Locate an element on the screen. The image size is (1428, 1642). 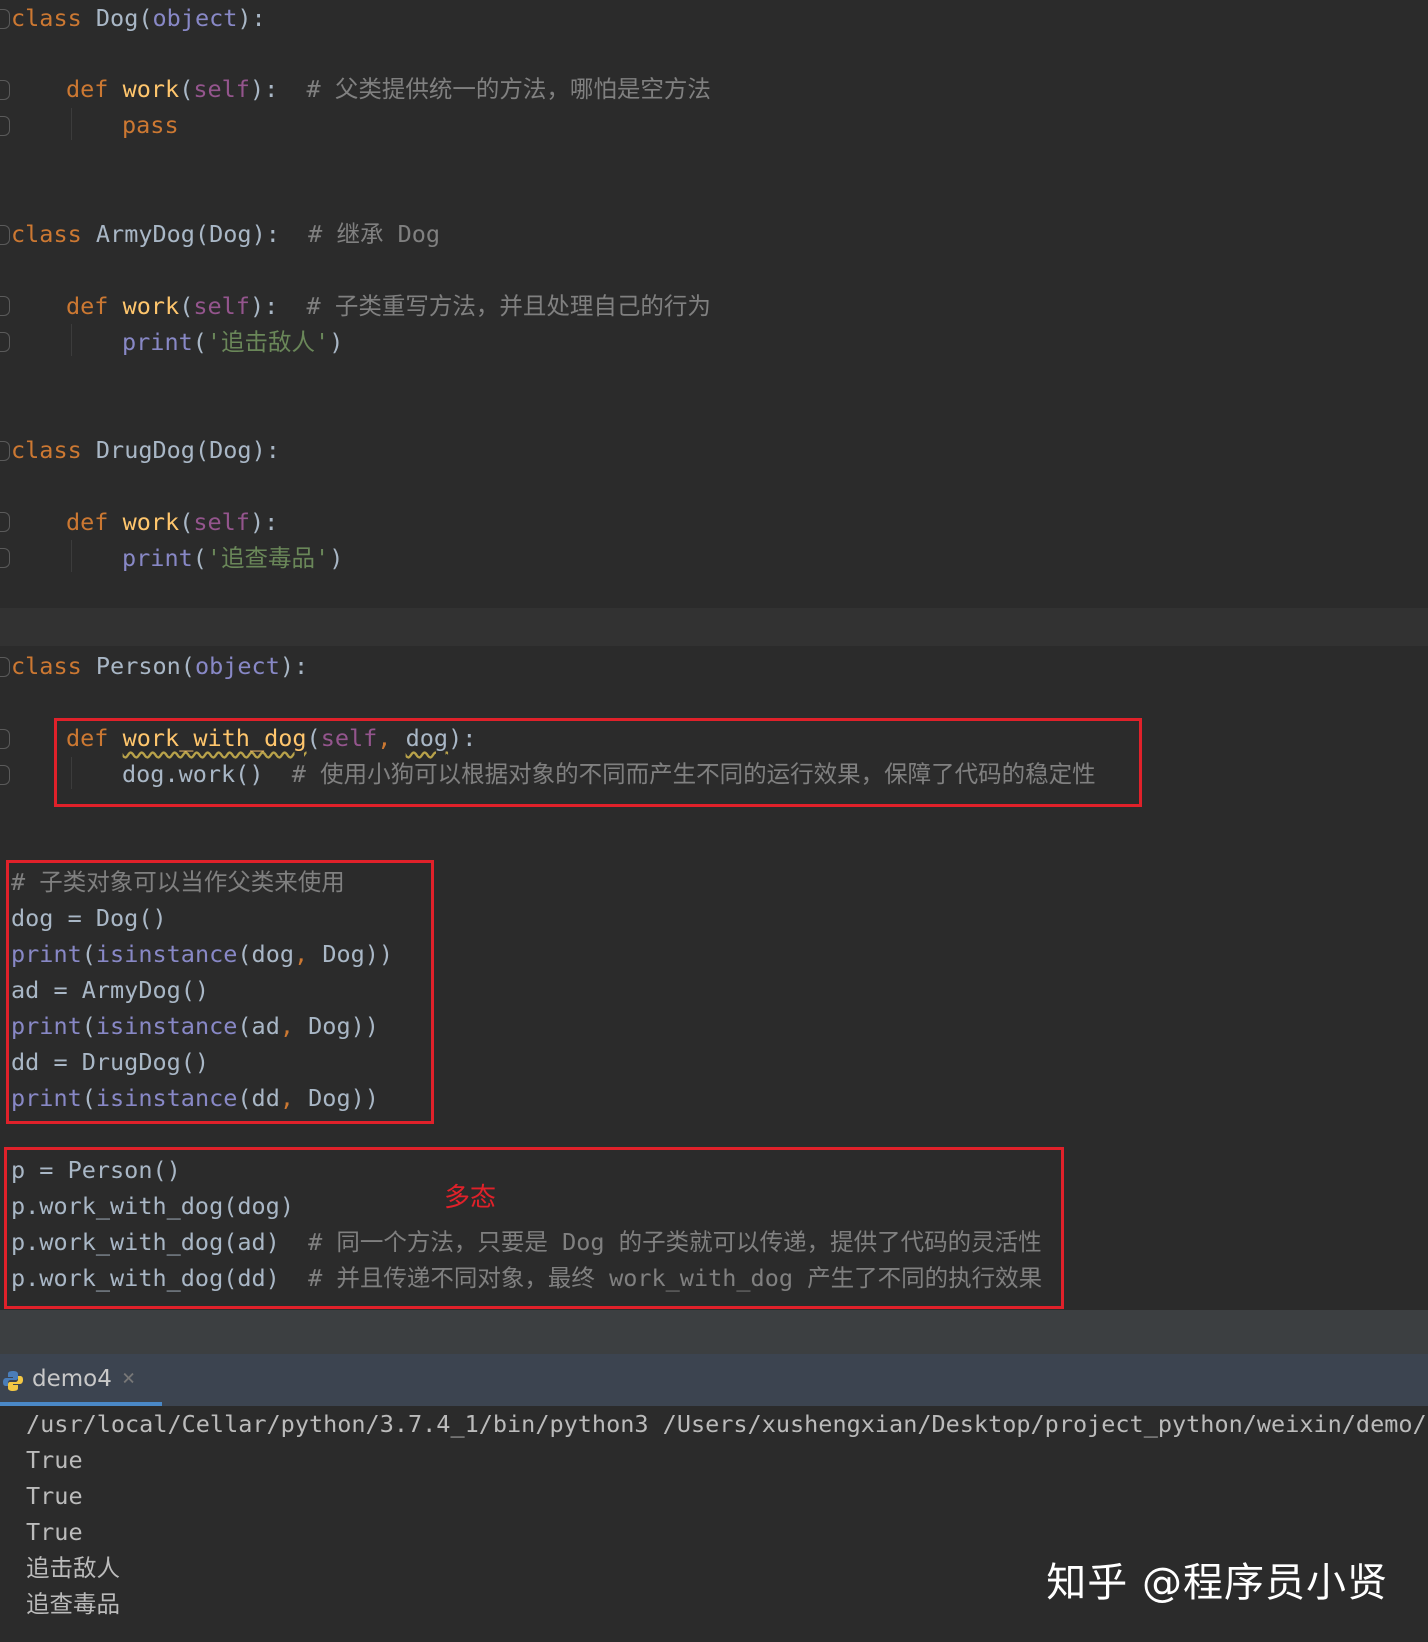
run-tab-strip is located at coordinates (795, 1380).